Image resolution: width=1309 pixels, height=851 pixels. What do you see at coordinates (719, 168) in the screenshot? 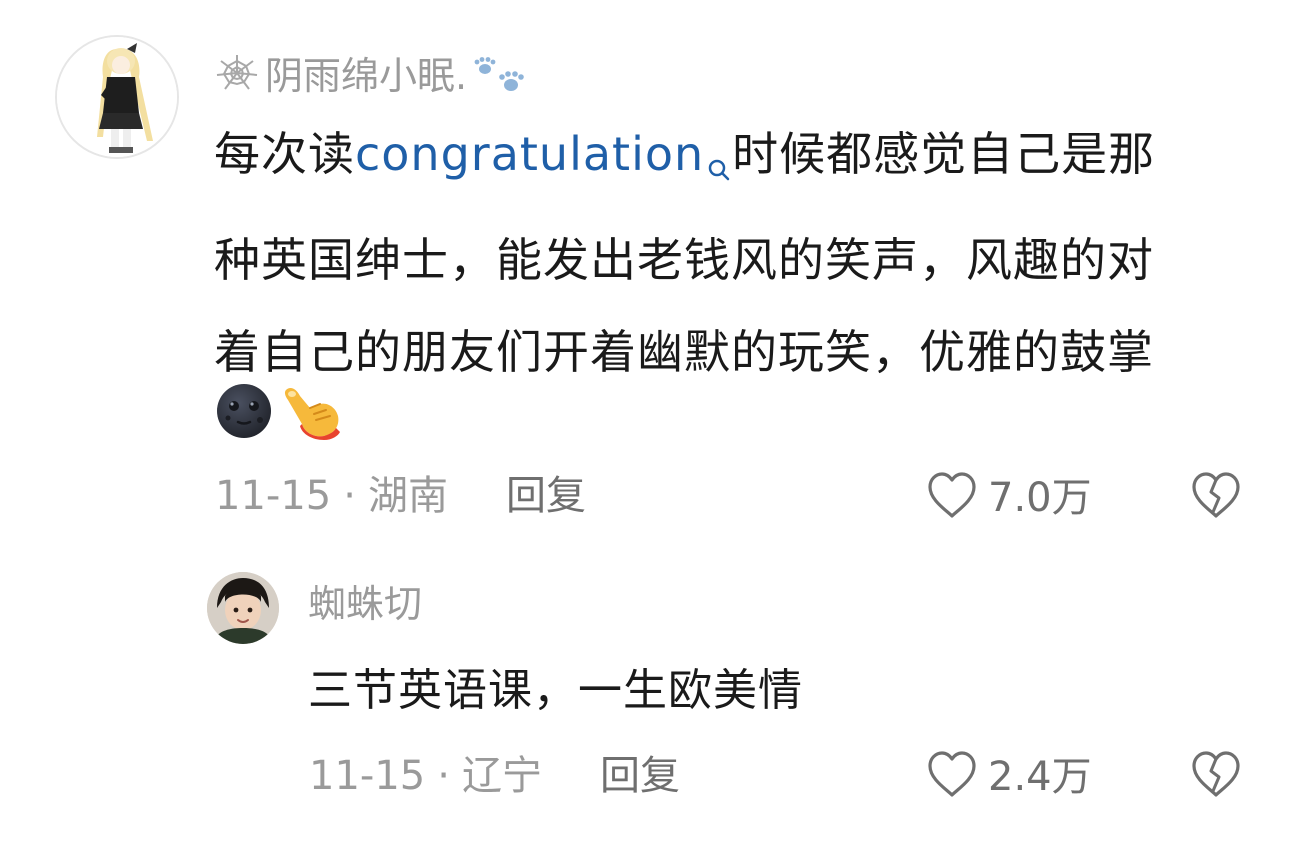
I see `search-icon` at bounding box center [719, 168].